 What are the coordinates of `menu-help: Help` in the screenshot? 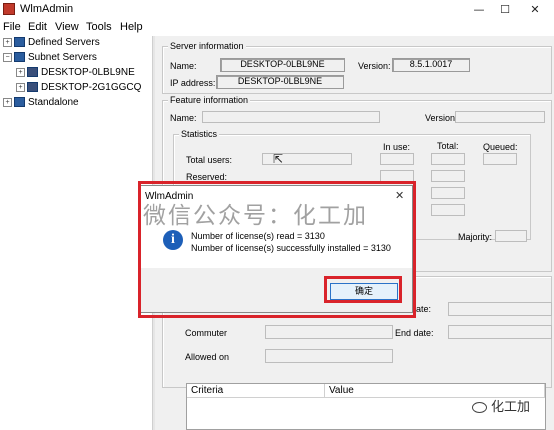 It's located at (131, 27).